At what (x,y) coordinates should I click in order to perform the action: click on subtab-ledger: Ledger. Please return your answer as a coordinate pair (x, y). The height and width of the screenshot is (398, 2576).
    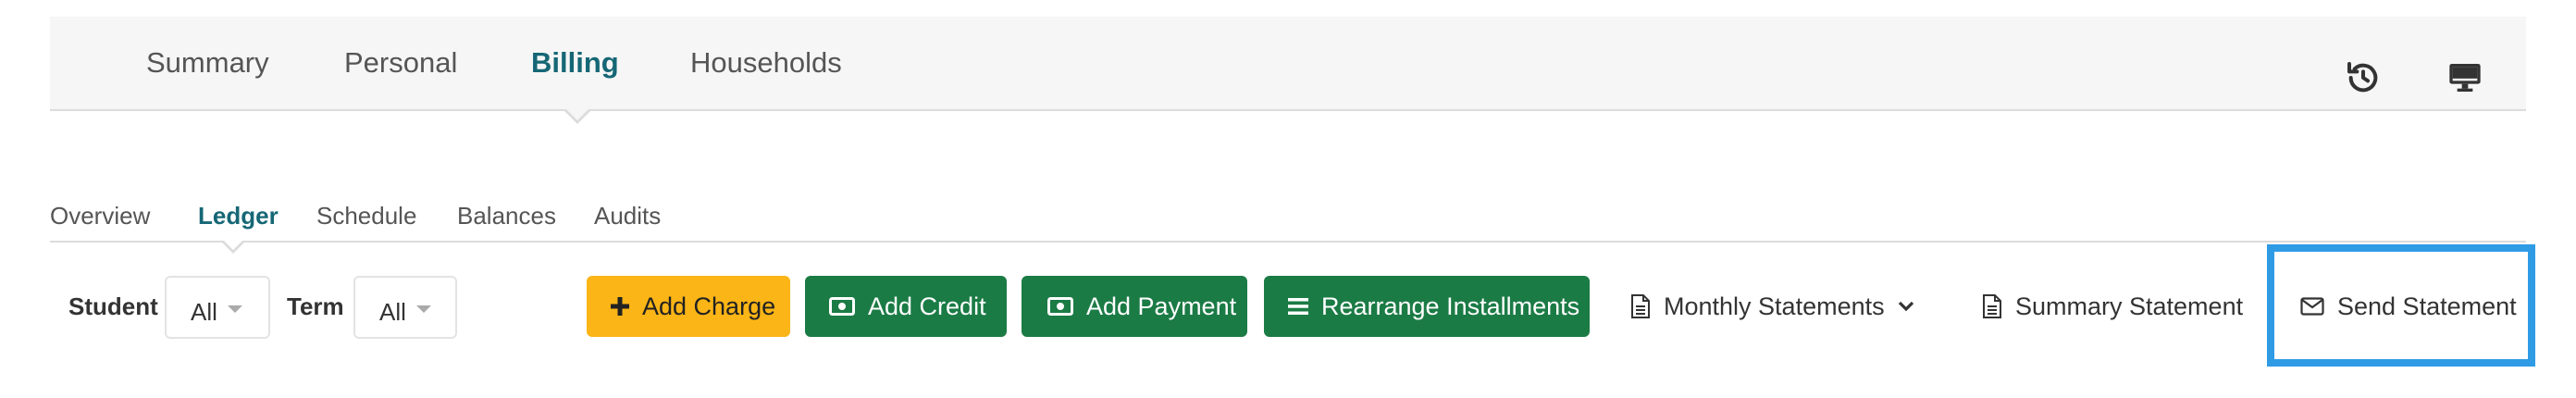
    Looking at the image, I should click on (239, 216).